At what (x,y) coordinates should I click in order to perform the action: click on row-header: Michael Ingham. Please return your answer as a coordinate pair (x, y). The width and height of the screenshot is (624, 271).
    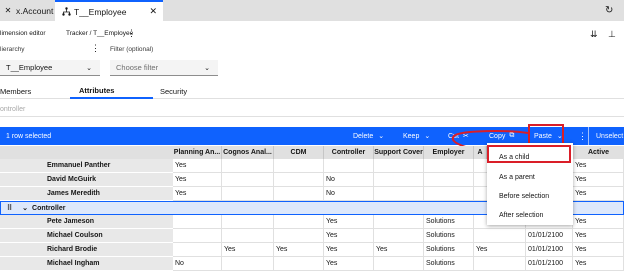
    Looking at the image, I should click on (86, 264).